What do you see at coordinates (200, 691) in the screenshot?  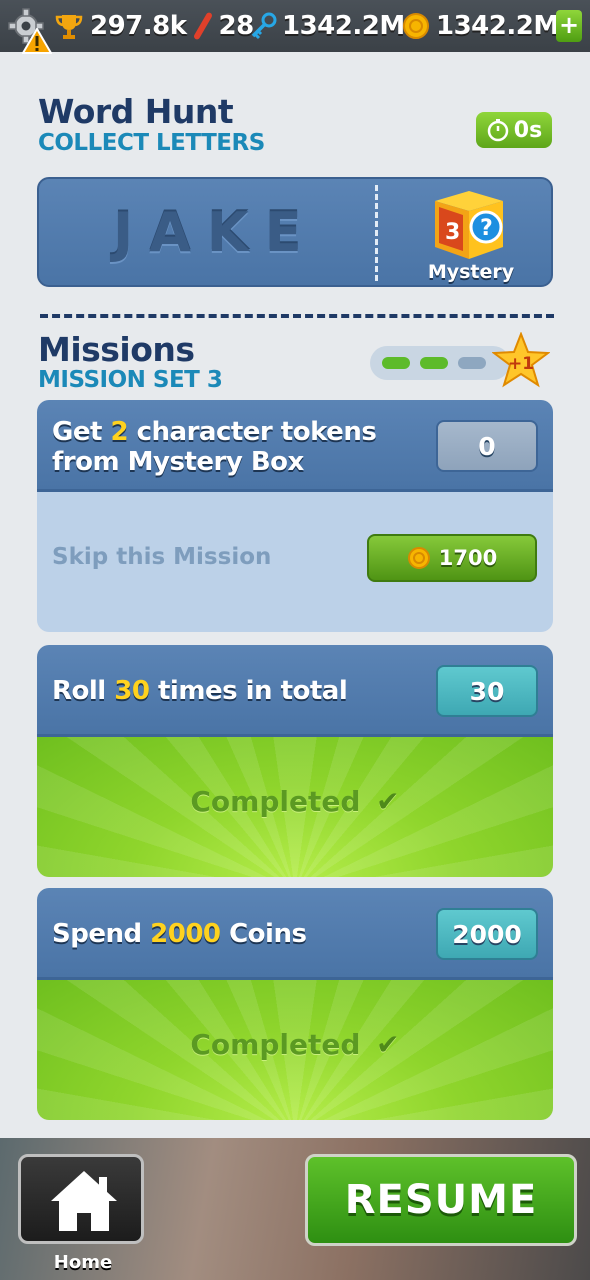 I see `mission-2-description: Roll 30 times in total` at bounding box center [200, 691].